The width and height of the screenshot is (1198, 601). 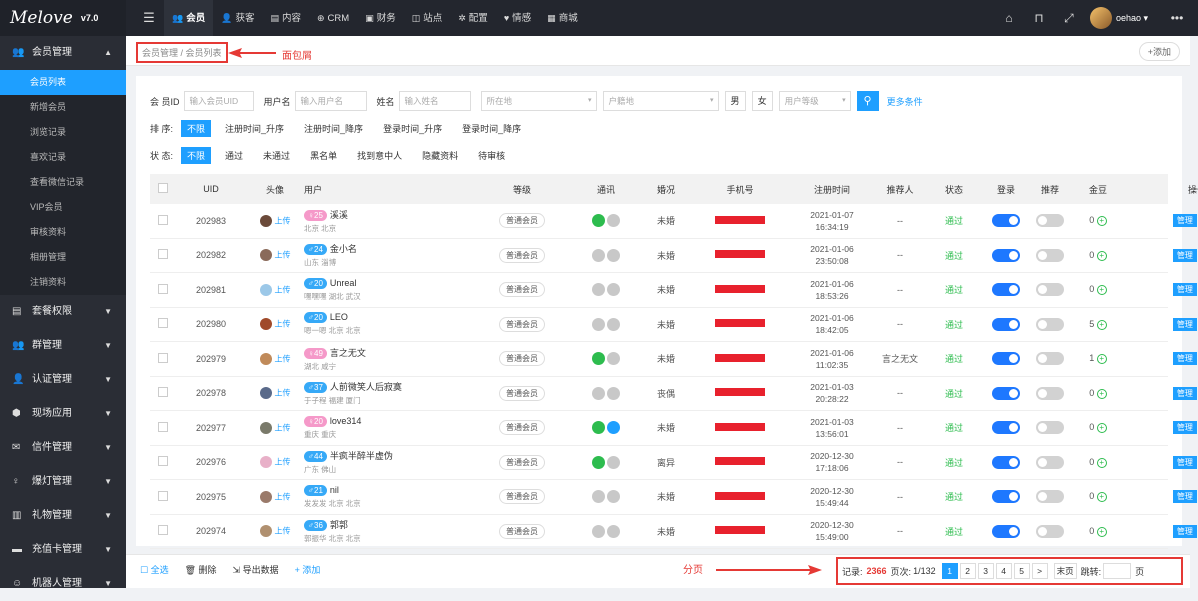 I want to click on status-option-1: 通过, so click(x=234, y=155).